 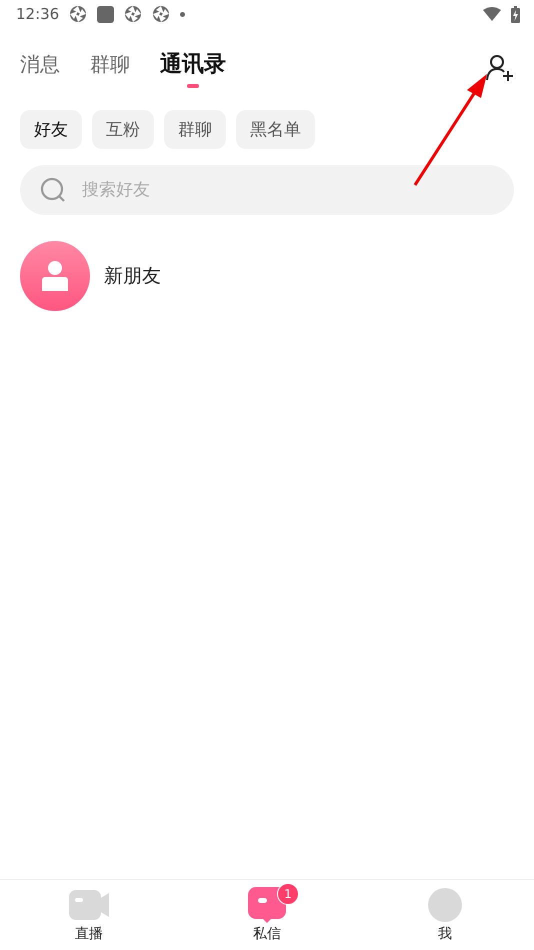 I want to click on person-icon, so click(x=55, y=276).